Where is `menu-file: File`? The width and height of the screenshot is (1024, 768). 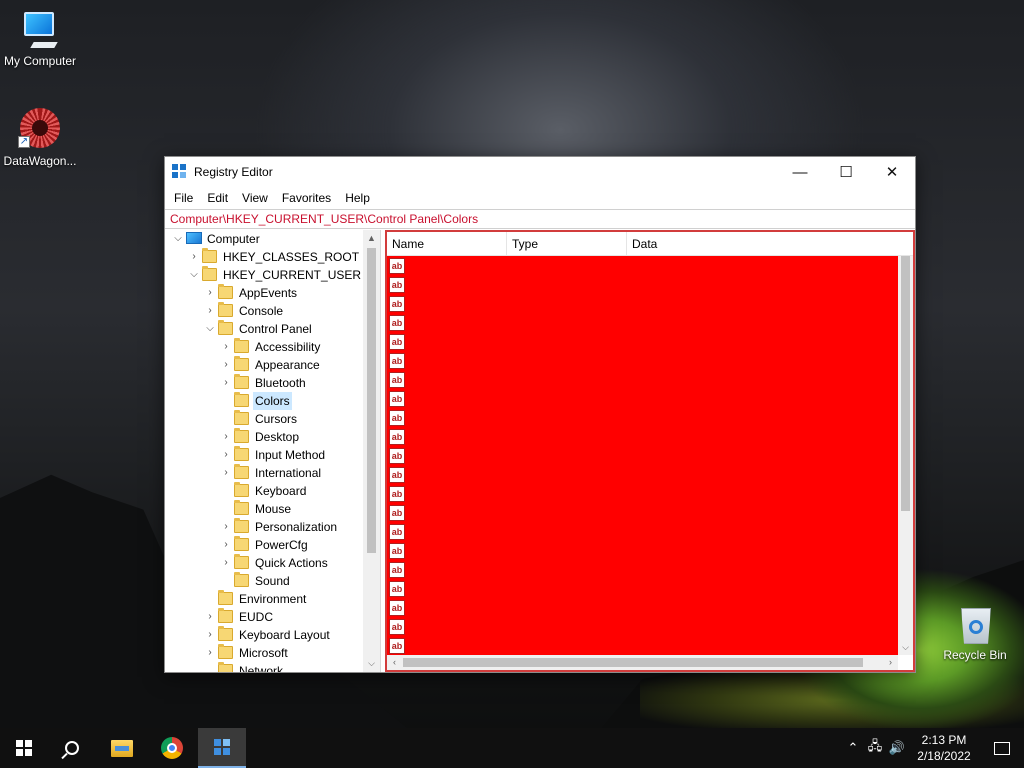
menu-file: File is located at coordinates (183, 198).